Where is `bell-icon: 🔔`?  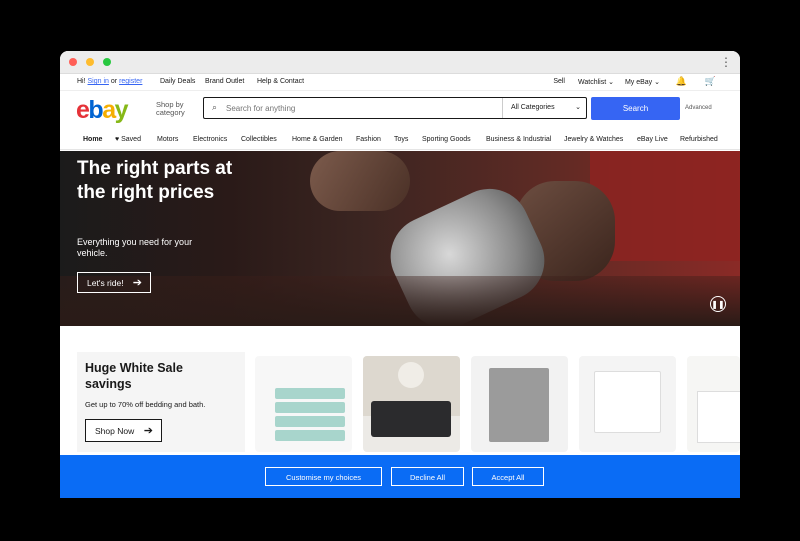
bell-icon: 🔔 is located at coordinates (681, 81).